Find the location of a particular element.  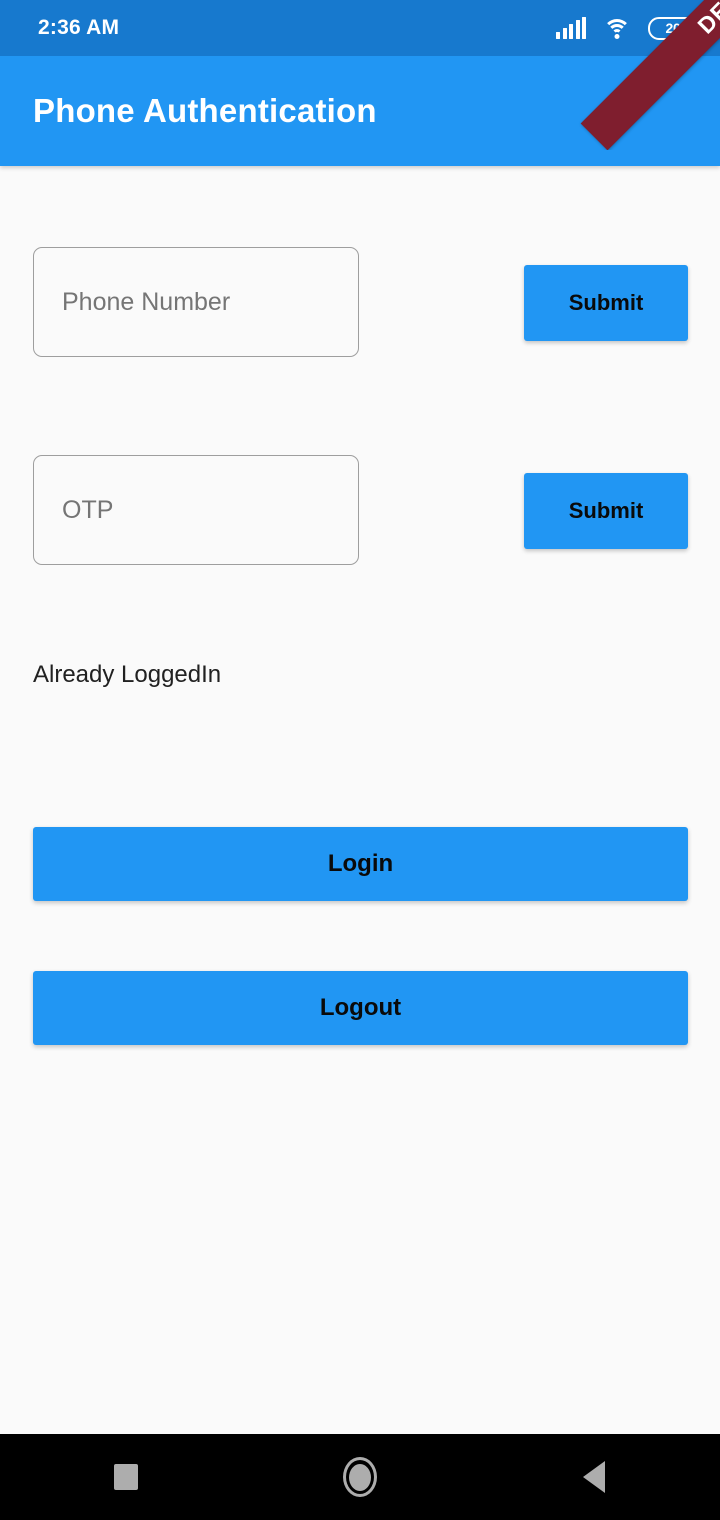

charging-bolt-icon is located at coordinates (686, 29).